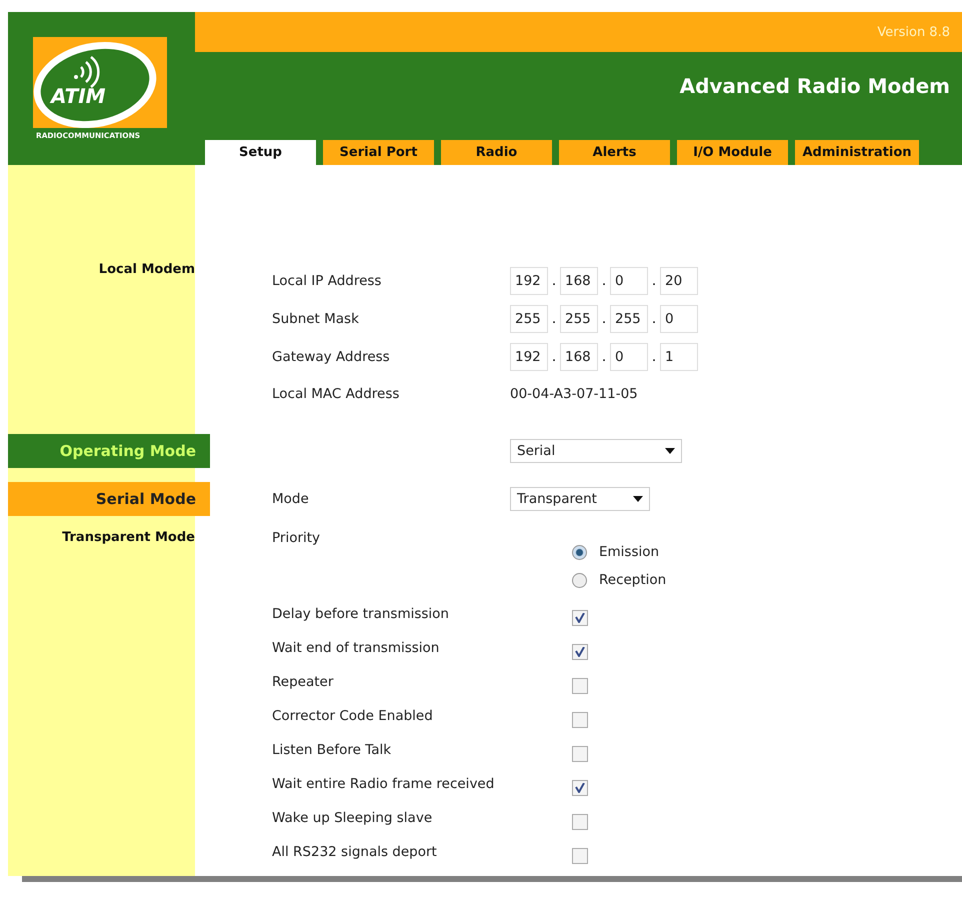 The width and height of the screenshot is (962, 909). Describe the element at coordinates (109, 451) in the screenshot. I see `section-band: Operating Mode` at that location.